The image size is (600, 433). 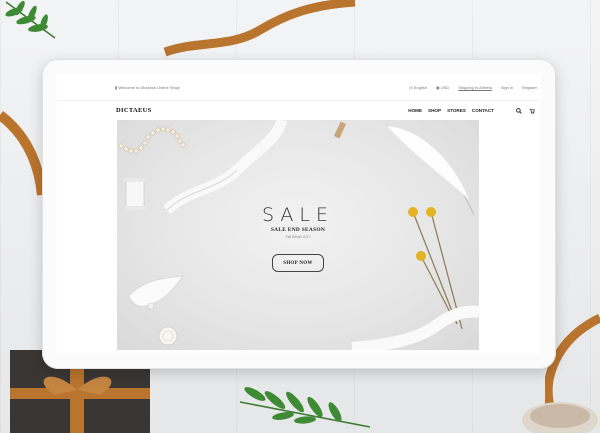 What do you see at coordinates (418, 87) in the screenshot?
I see `language-selector: ◎ English` at bounding box center [418, 87].